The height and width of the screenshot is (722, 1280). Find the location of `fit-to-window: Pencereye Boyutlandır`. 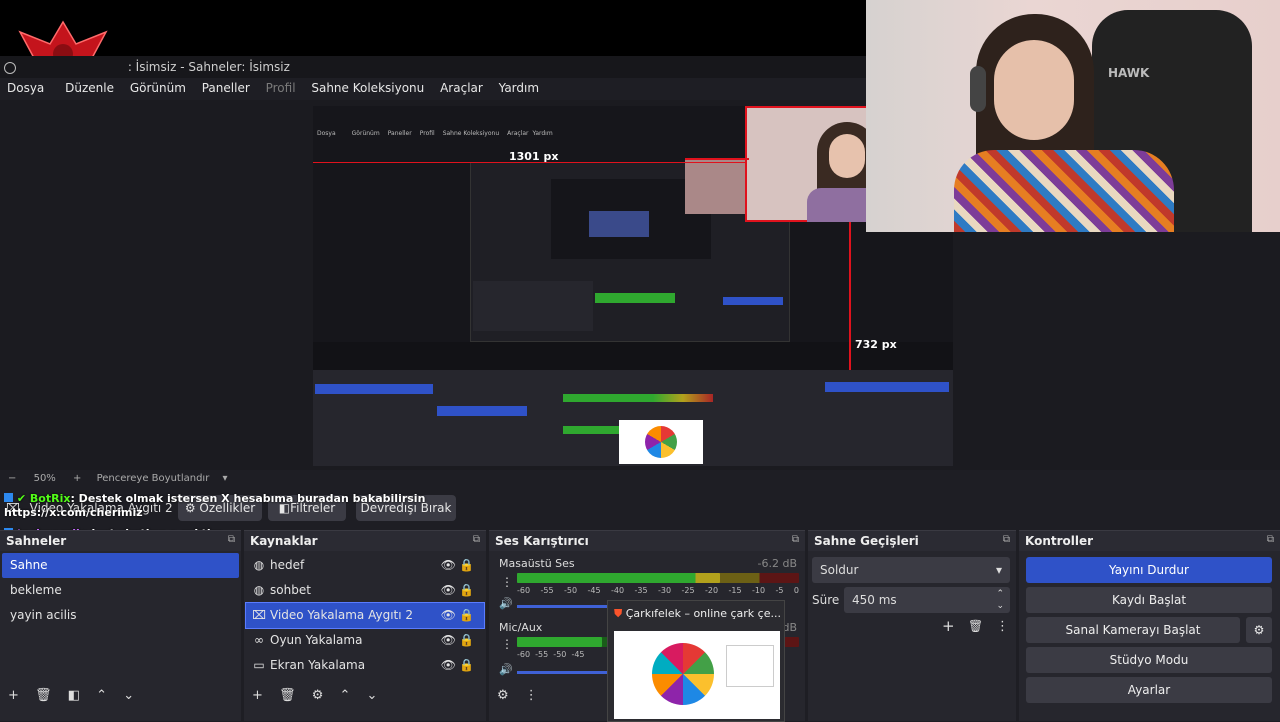

fit-to-window: Pencereye Boyutlandır is located at coordinates (153, 478).